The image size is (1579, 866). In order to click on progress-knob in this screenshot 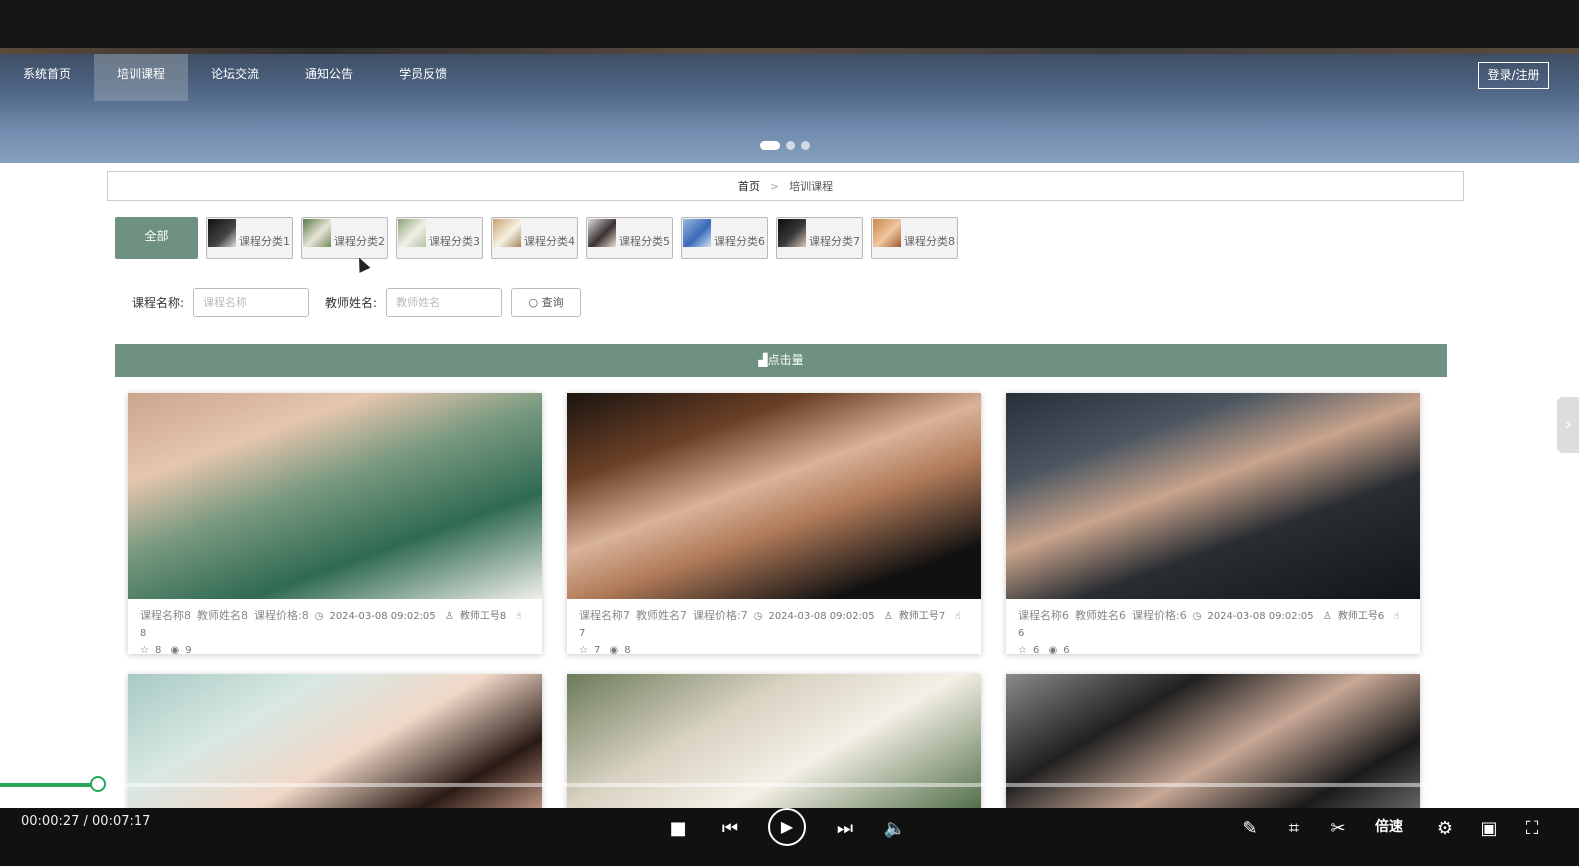, I will do `click(97, 784)`.